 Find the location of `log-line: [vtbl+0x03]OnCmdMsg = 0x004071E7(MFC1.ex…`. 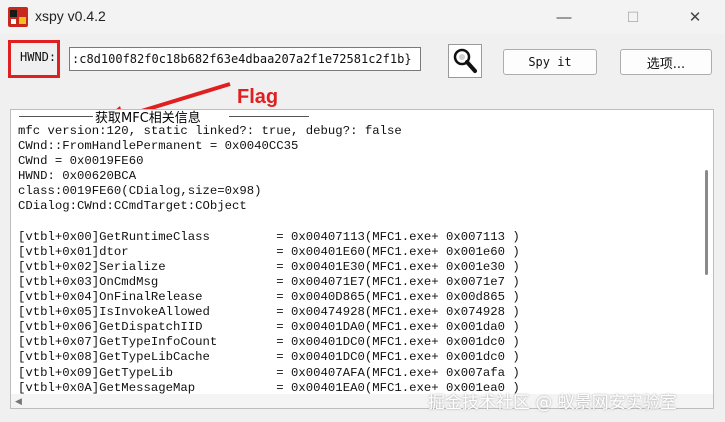

log-line: [vtbl+0x03]OnCmdMsg = 0x004071E7(MFC1.ex… is located at coordinates (269, 281).